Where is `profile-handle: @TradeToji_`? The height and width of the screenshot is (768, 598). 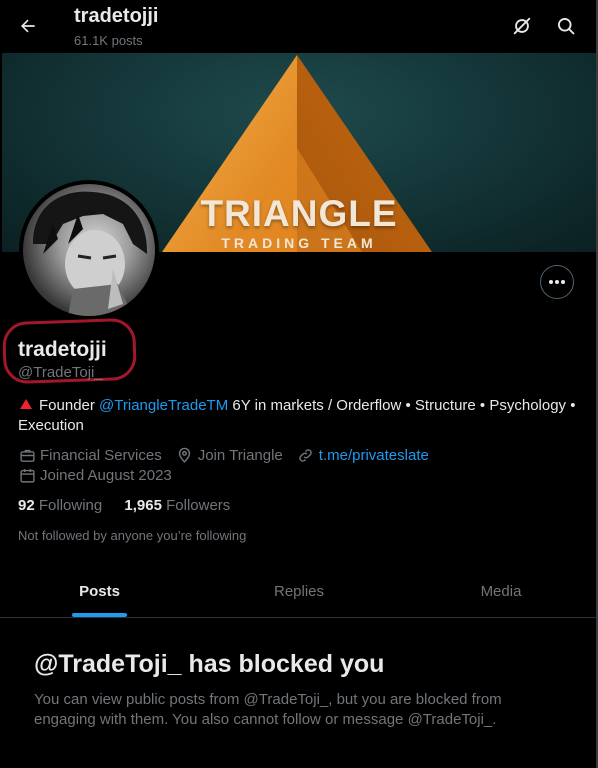 profile-handle: @TradeToji_ is located at coordinates (60, 372).